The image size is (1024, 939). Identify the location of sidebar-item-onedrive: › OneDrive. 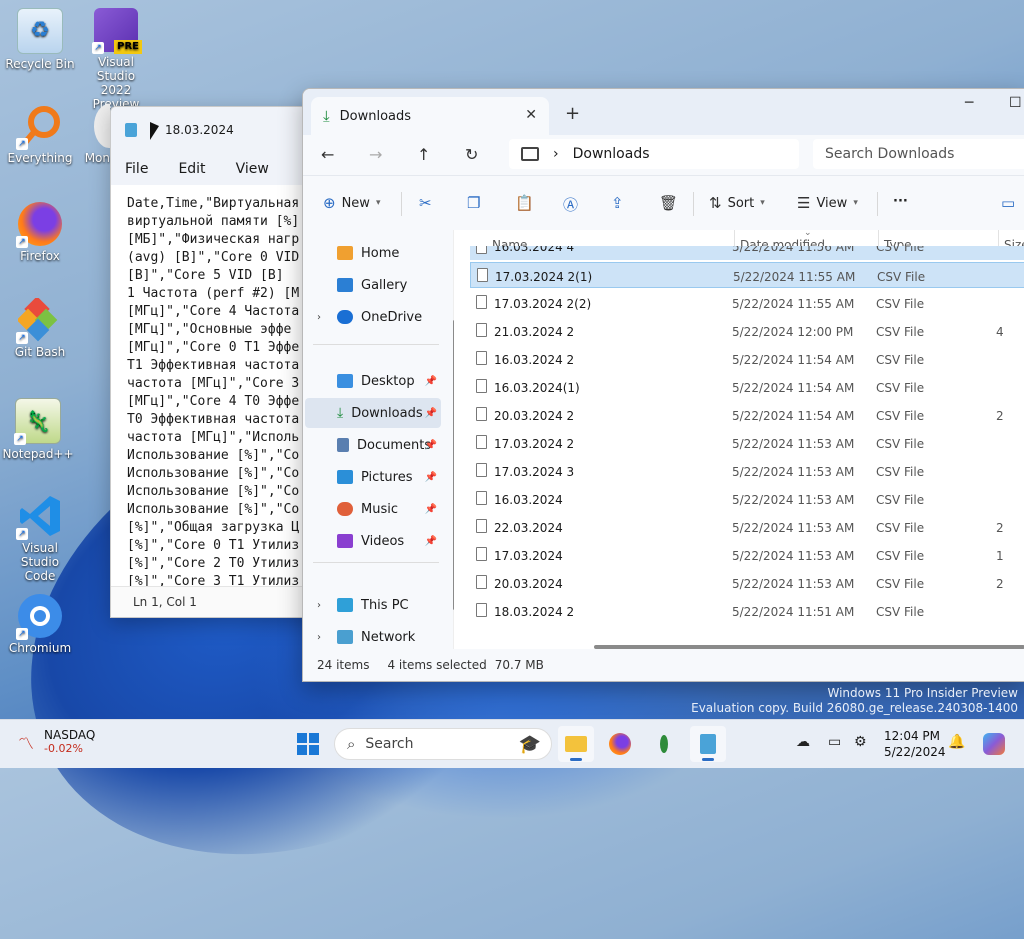
(373, 317).